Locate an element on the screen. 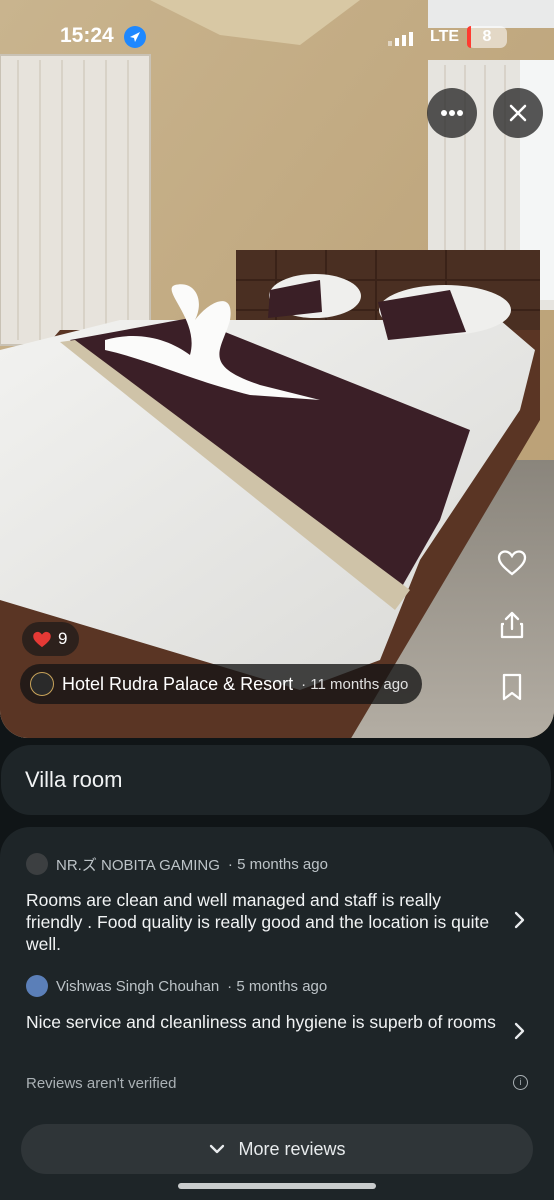  battery-level: 8 is located at coordinates (487, 36).